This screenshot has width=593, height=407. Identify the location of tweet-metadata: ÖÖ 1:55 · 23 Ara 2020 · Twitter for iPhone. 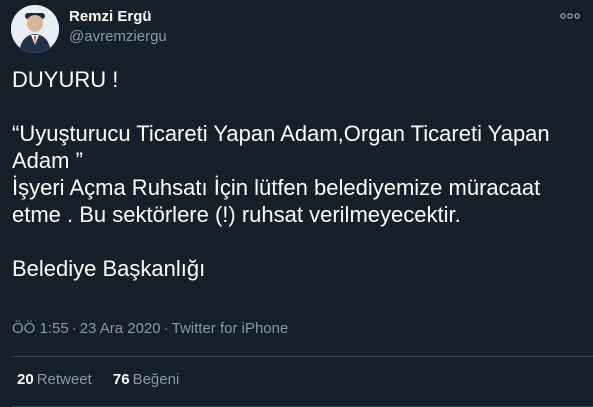
(150, 328).